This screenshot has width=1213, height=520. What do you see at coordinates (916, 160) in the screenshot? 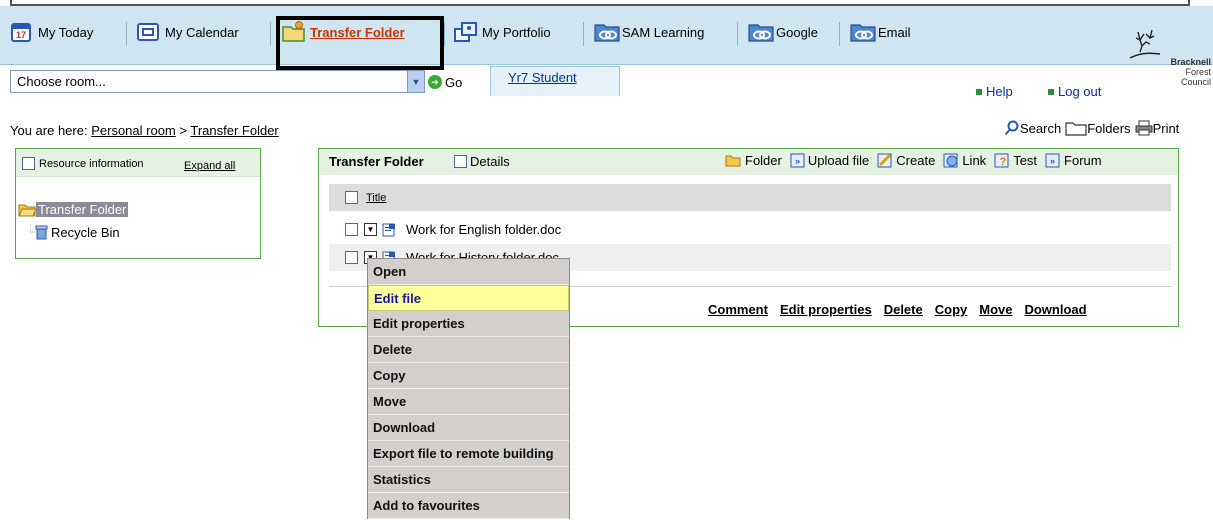
I see `action-label: Create` at bounding box center [916, 160].